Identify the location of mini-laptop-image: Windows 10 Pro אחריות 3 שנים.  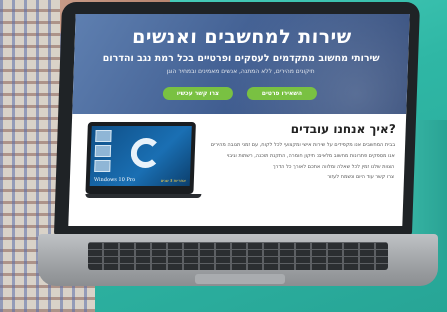
(143, 160).